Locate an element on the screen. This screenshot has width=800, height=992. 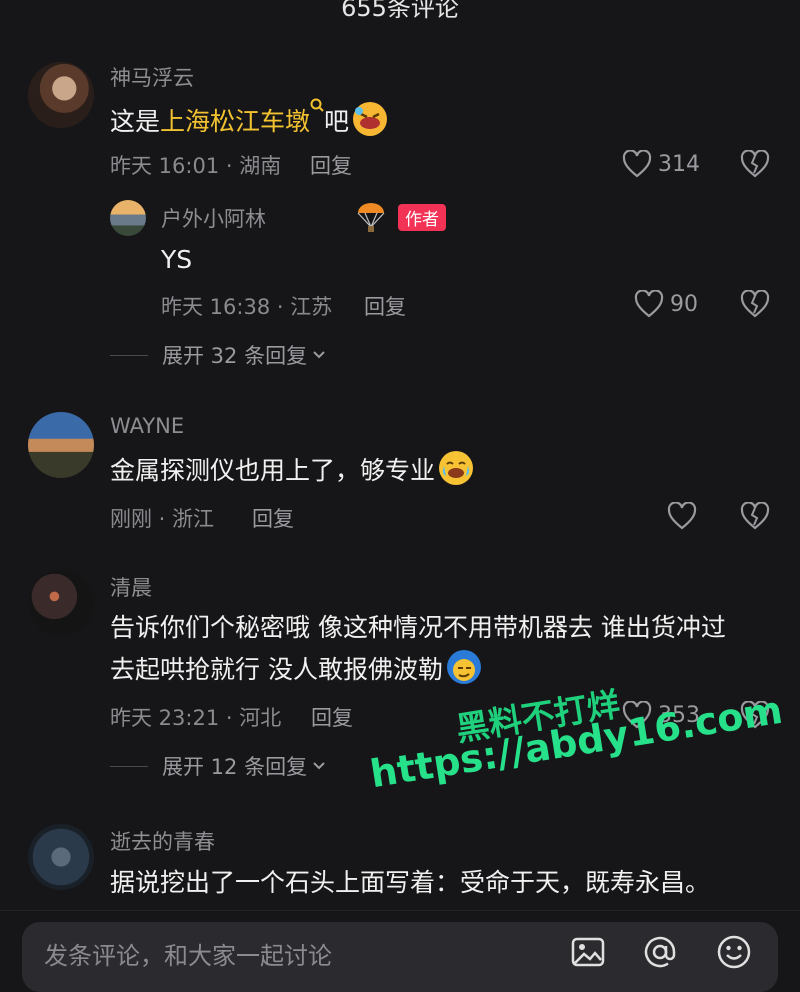
comment-meta: 昨天 23:21 · 河北 is located at coordinates (196, 718).